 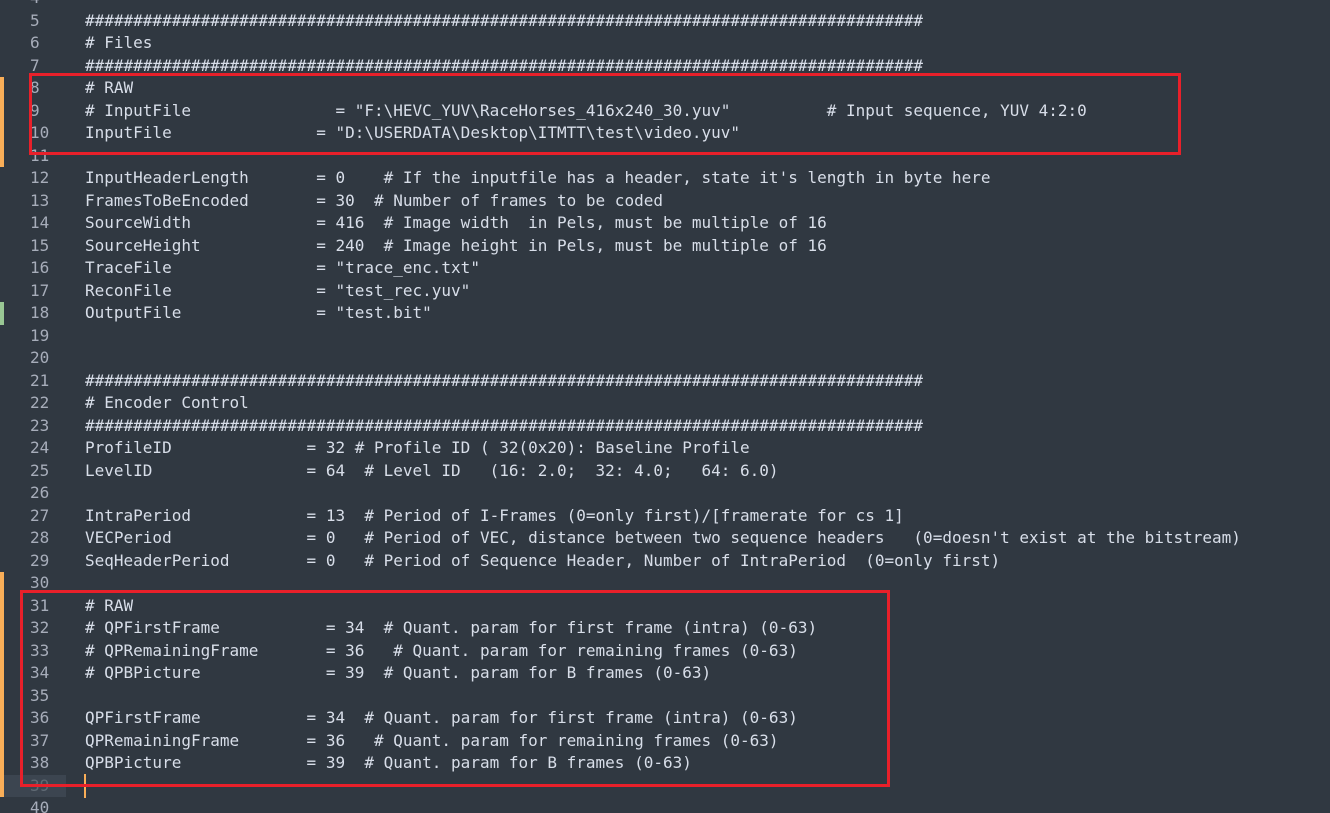 I want to click on gutter-line: 25, so click(x=33, y=471).